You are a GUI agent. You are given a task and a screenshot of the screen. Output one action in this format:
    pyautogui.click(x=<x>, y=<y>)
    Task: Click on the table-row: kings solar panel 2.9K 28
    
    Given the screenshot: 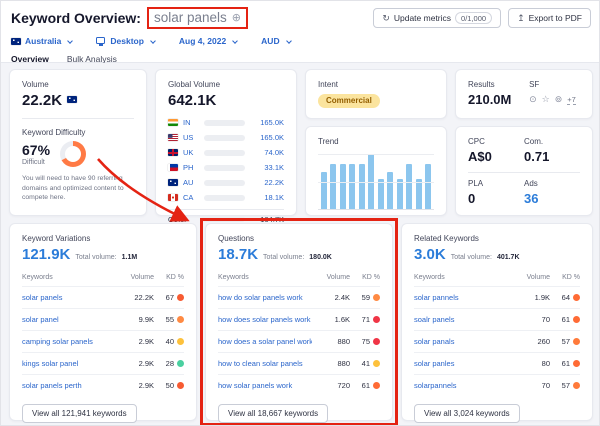 What is the action you would take?
    pyautogui.click(x=103, y=363)
    